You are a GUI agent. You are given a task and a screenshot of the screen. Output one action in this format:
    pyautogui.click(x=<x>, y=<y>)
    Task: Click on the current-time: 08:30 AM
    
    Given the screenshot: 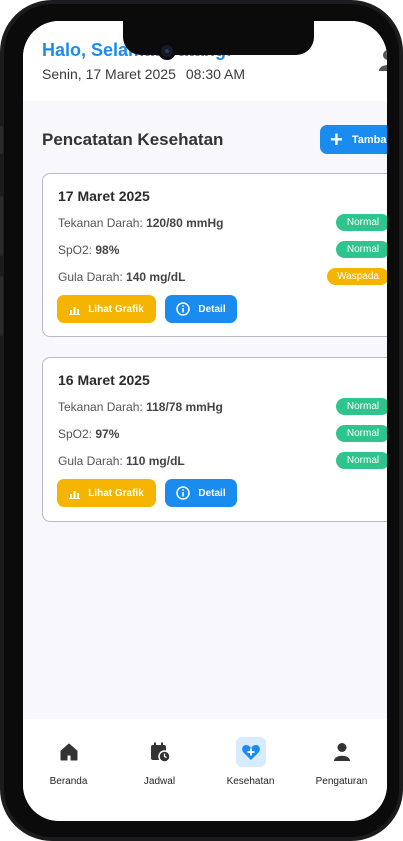 What is the action you would take?
    pyautogui.click(x=215, y=74)
    